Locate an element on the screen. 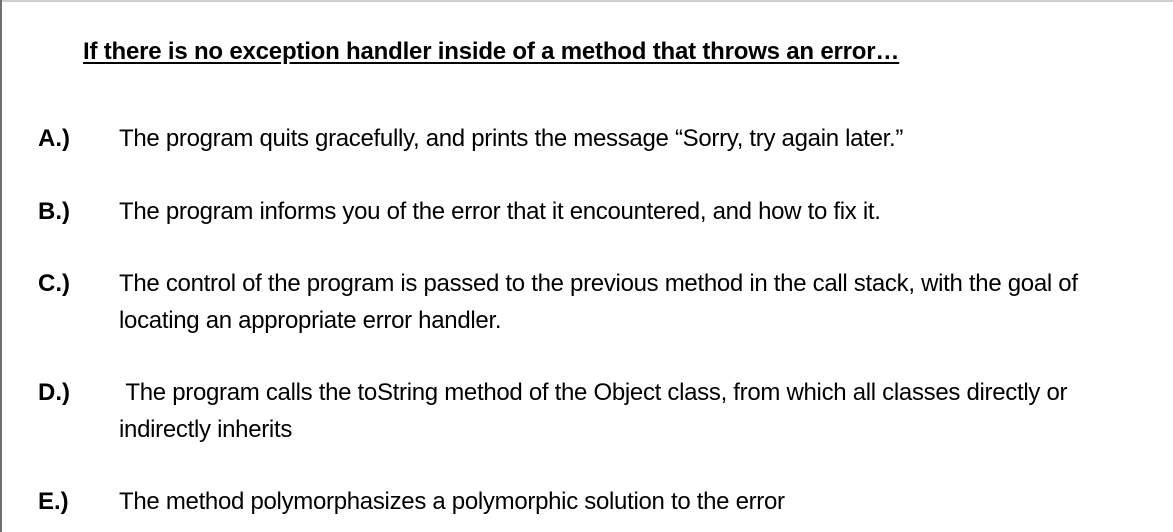 The width and height of the screenshot is (1173, 532). top-border is located at coordinates (586, 1).